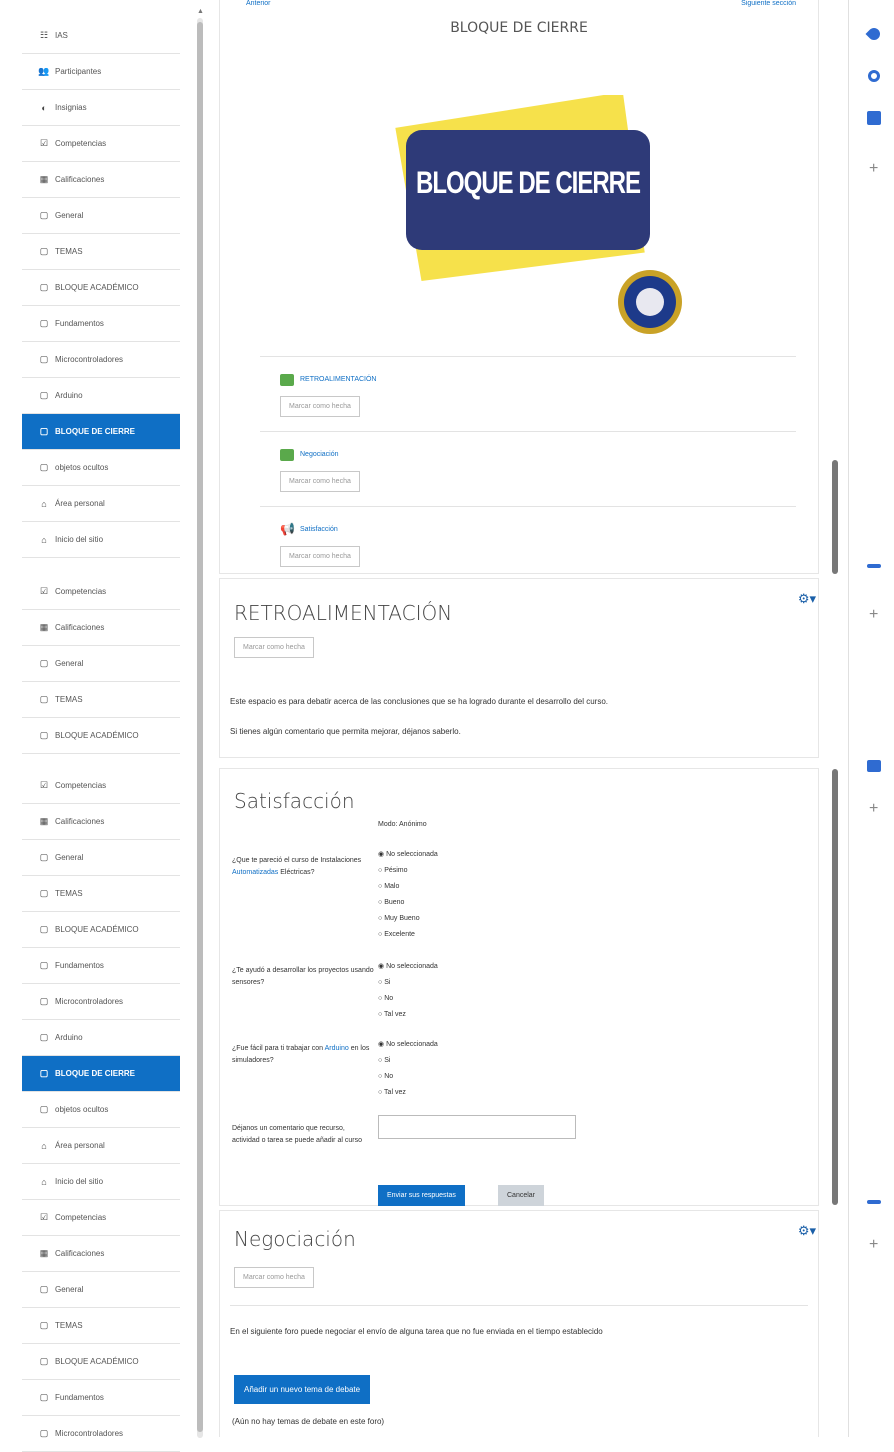 The image size is (894, 1452). What do you see at coordinates (101, 108) in the screenshot?
I see `nav-item: ◐ Insignias` at bounding box center [101, 108].